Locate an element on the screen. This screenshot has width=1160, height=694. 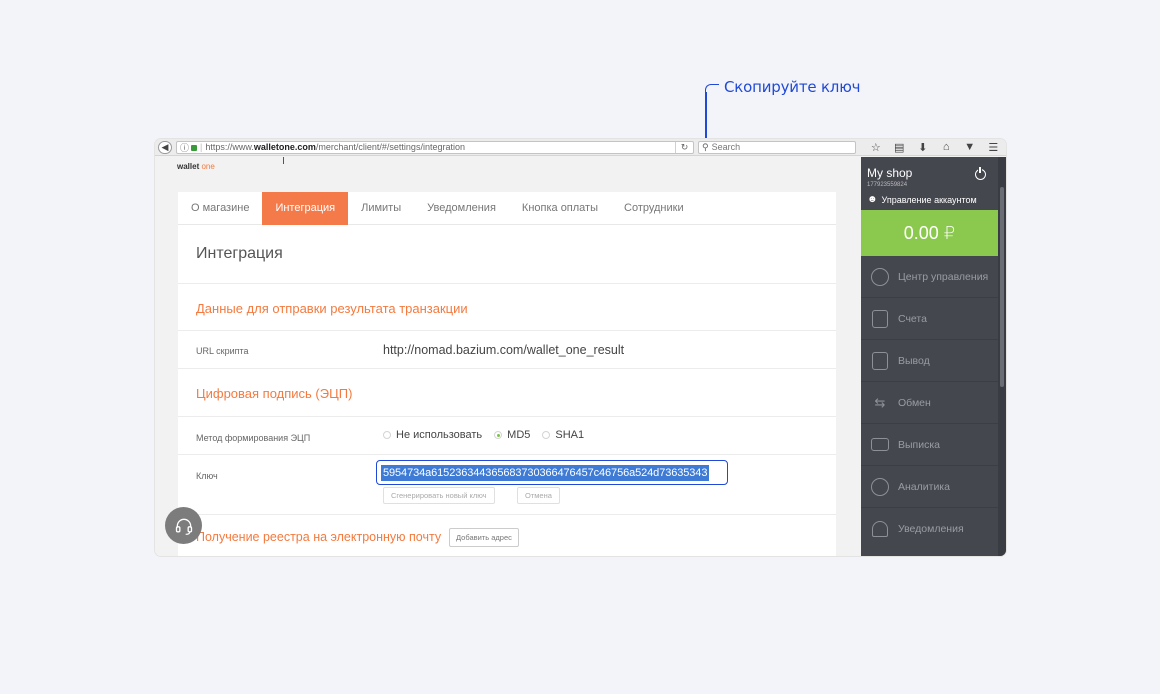
sidebar-item-statement: Выписка is located at coordinates (929, 445).